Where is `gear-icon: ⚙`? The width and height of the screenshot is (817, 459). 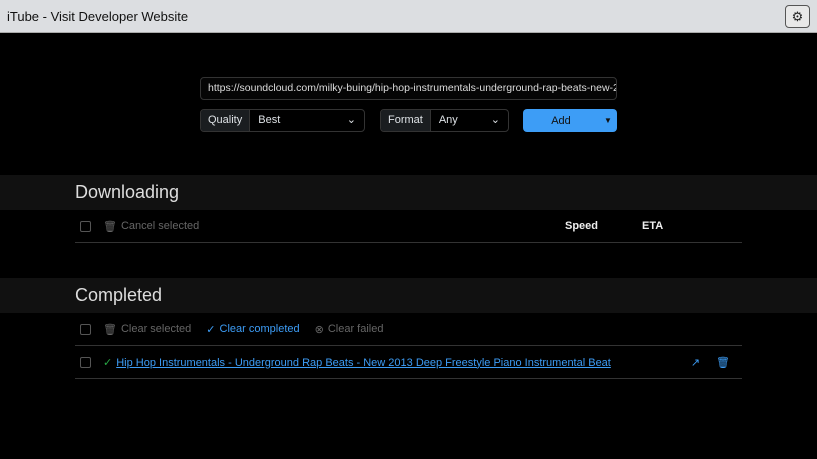
gear-icon: ⚙ is located at coordinates (797, 16).